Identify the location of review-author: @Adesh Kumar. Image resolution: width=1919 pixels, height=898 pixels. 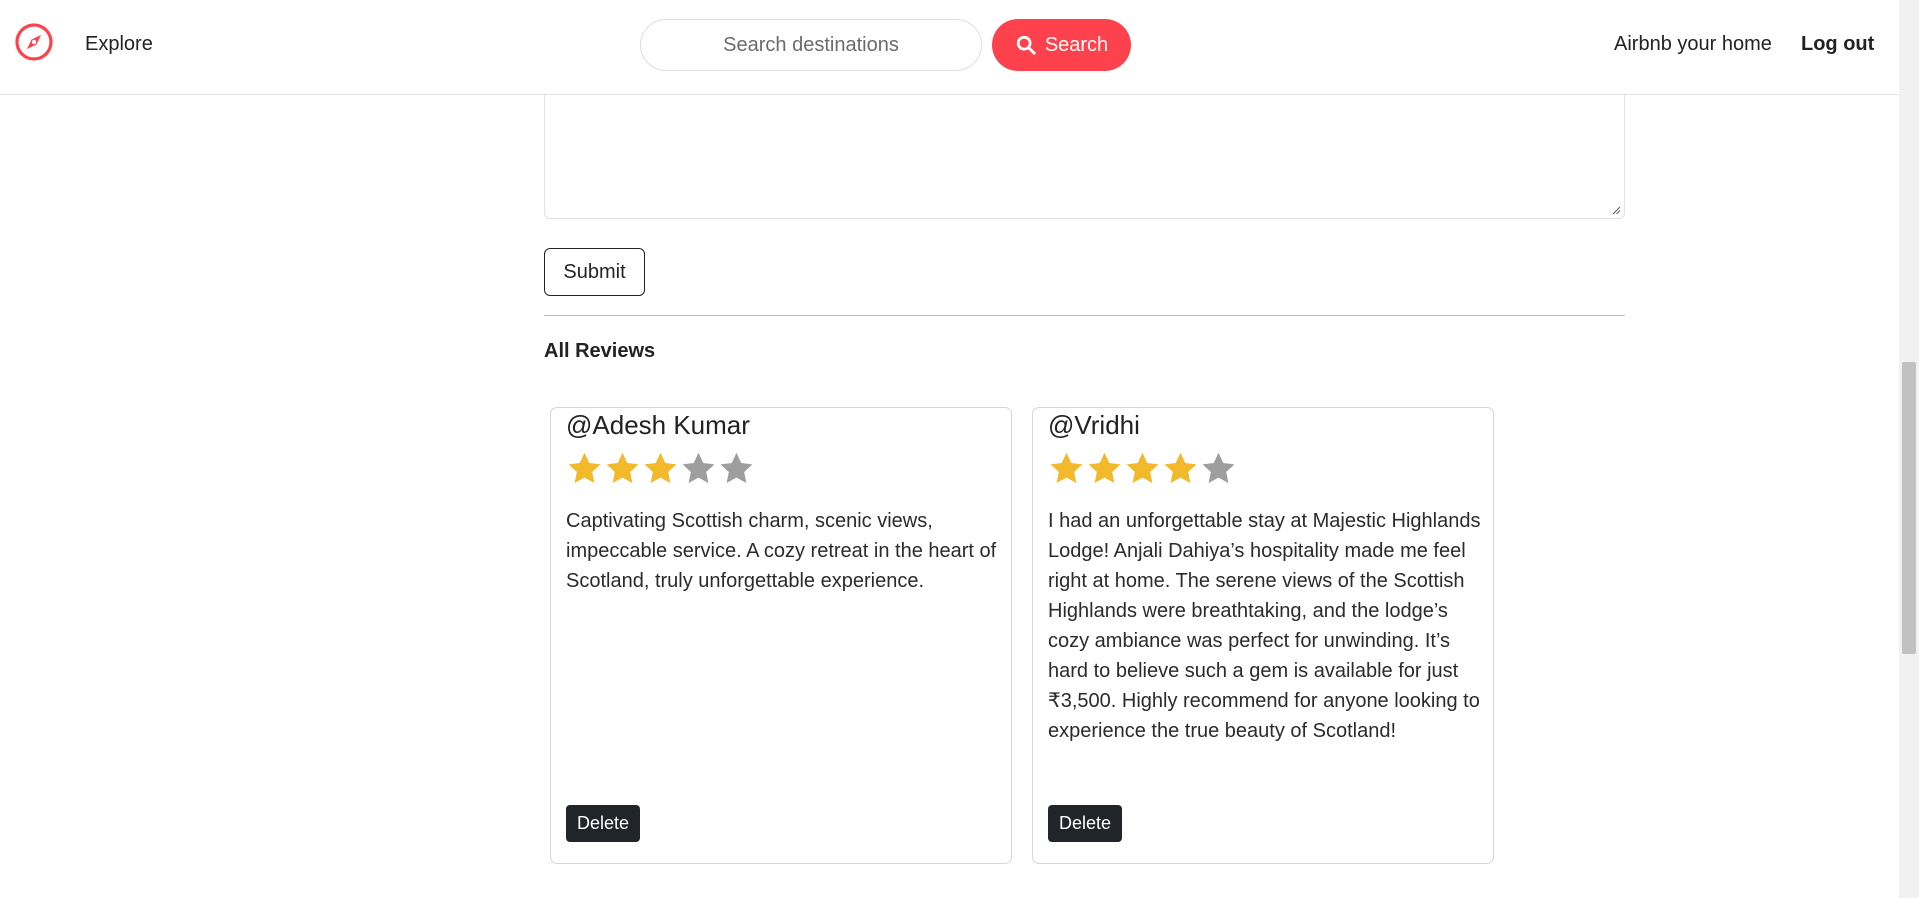
(658, 425).